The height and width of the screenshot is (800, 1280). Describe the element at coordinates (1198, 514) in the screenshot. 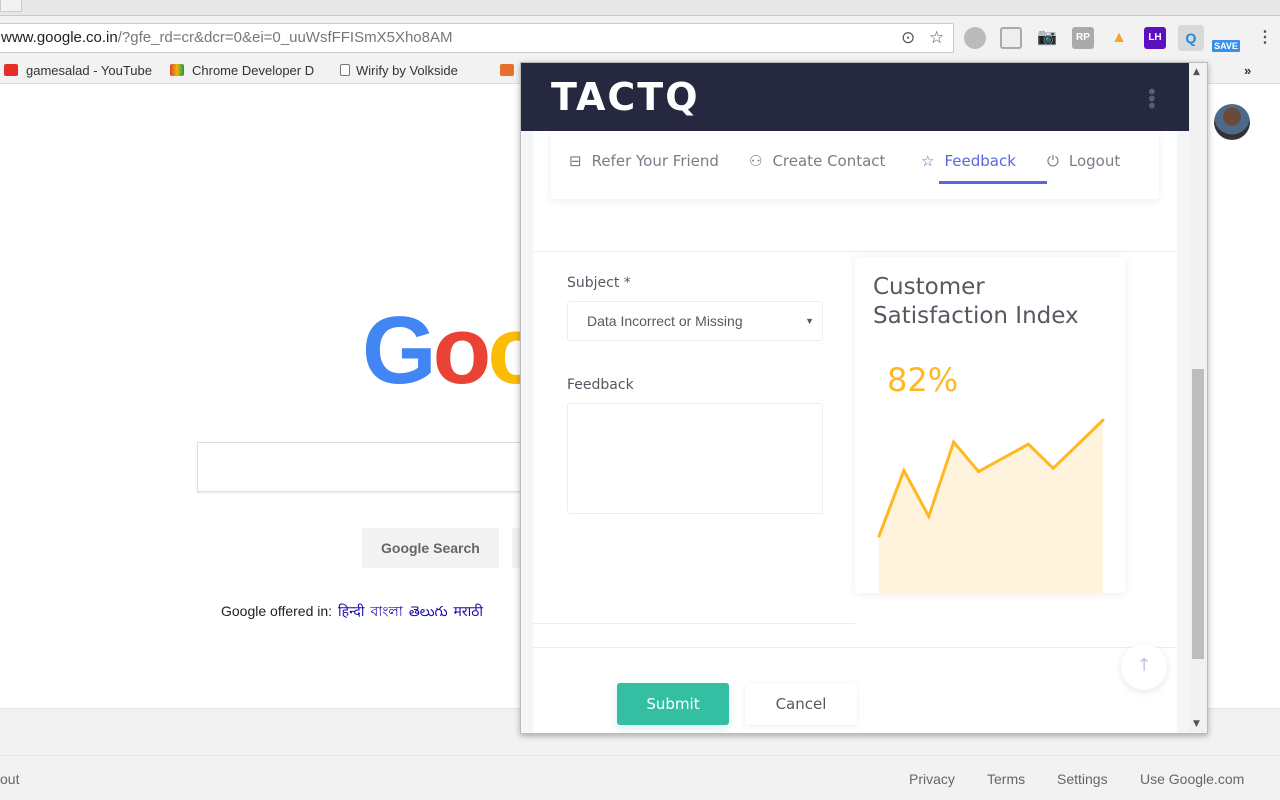

I see `scrollbar-thumb` at that location.